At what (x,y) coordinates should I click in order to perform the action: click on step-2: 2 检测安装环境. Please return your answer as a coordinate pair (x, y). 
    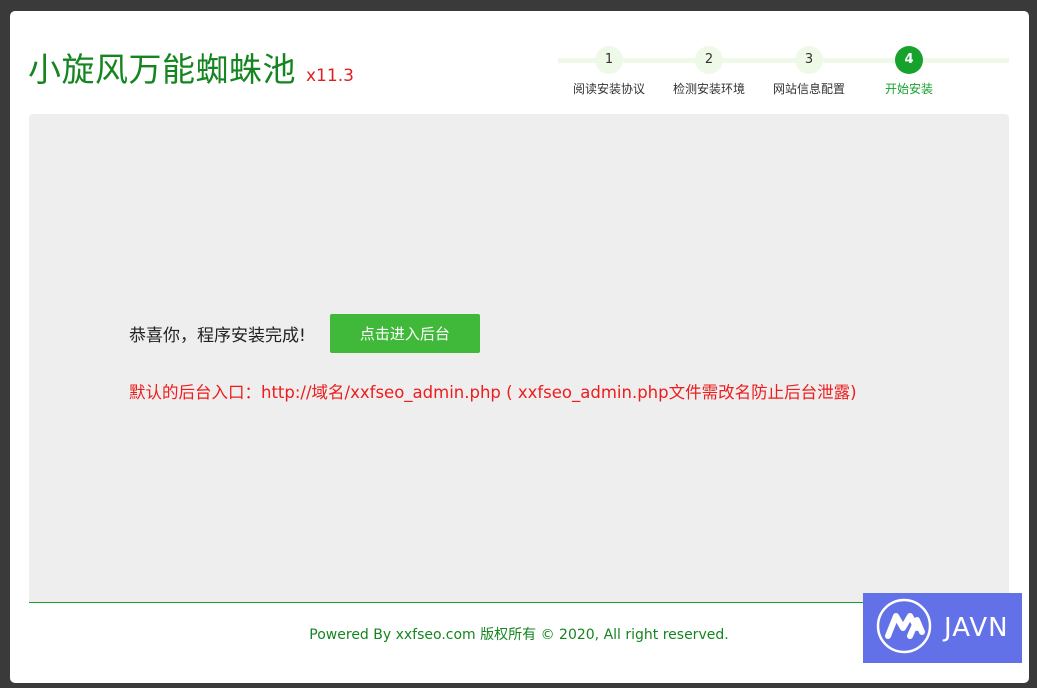
    Looking at the image, I should click on (709, 71).